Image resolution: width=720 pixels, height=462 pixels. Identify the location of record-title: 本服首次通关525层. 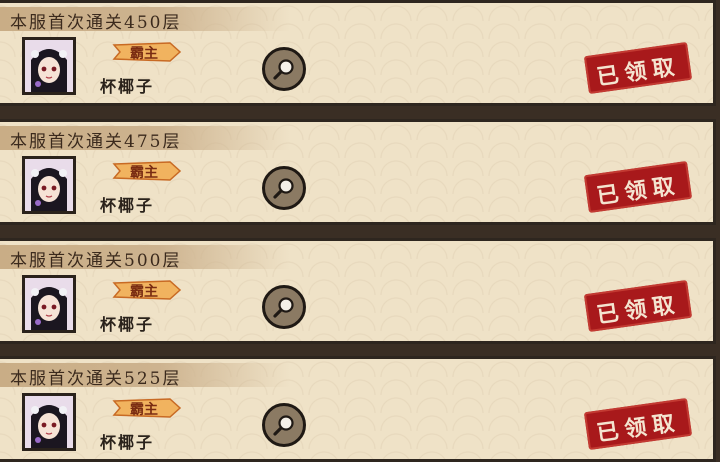
(96, 379).